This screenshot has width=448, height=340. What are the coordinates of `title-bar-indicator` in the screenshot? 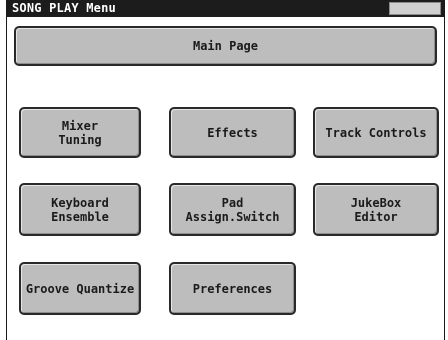 It's located at (415, 8).